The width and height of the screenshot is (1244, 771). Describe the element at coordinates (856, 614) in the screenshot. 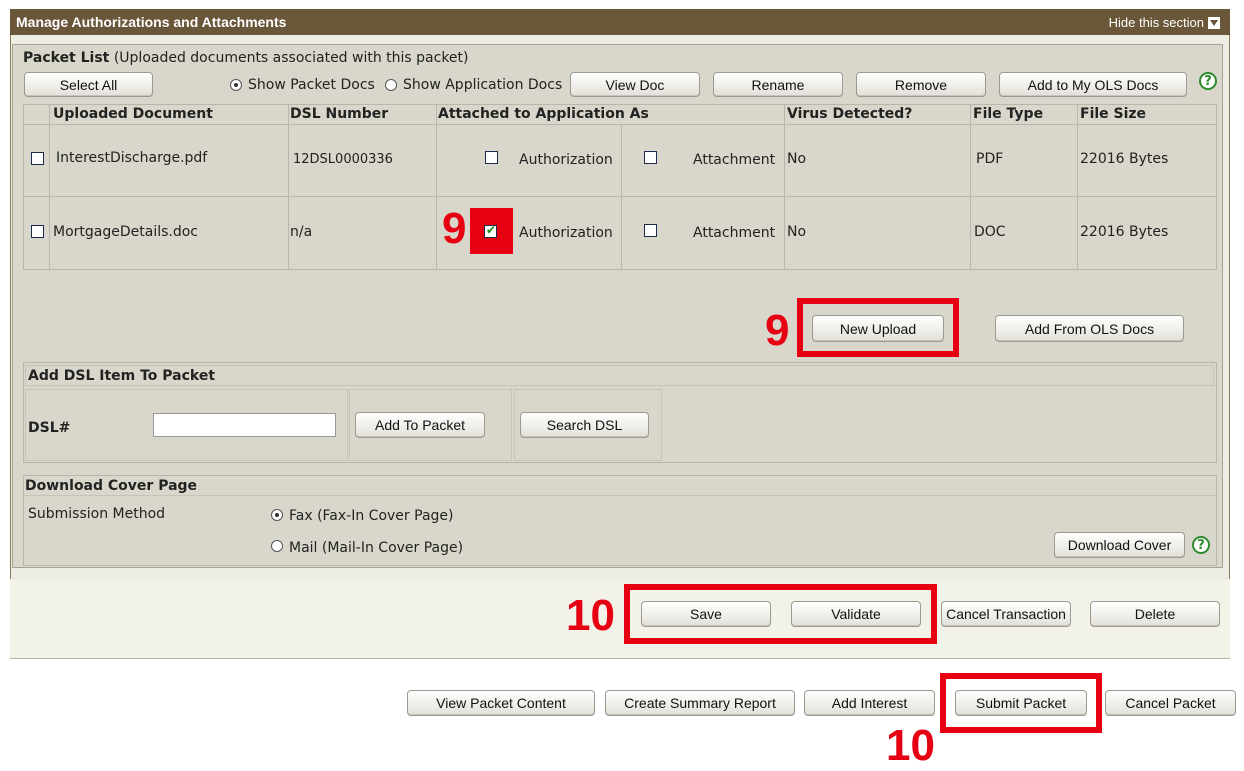

I see `validate-button: Validate` at that location.